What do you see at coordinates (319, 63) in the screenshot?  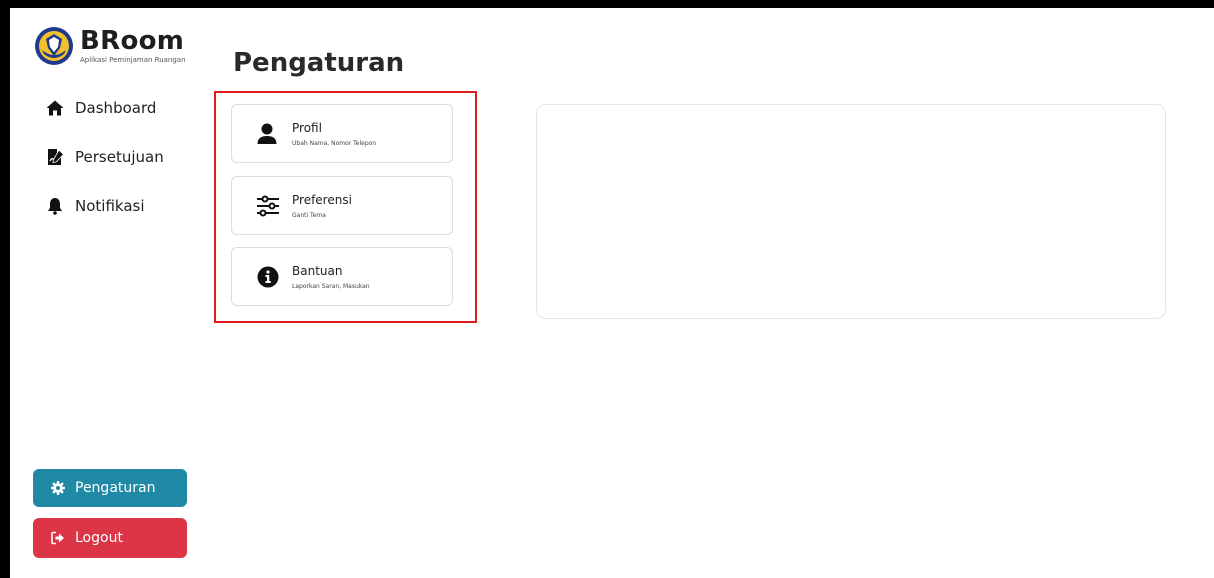 I see `page-title: Pengaturan` at bounding box center [319, 63].